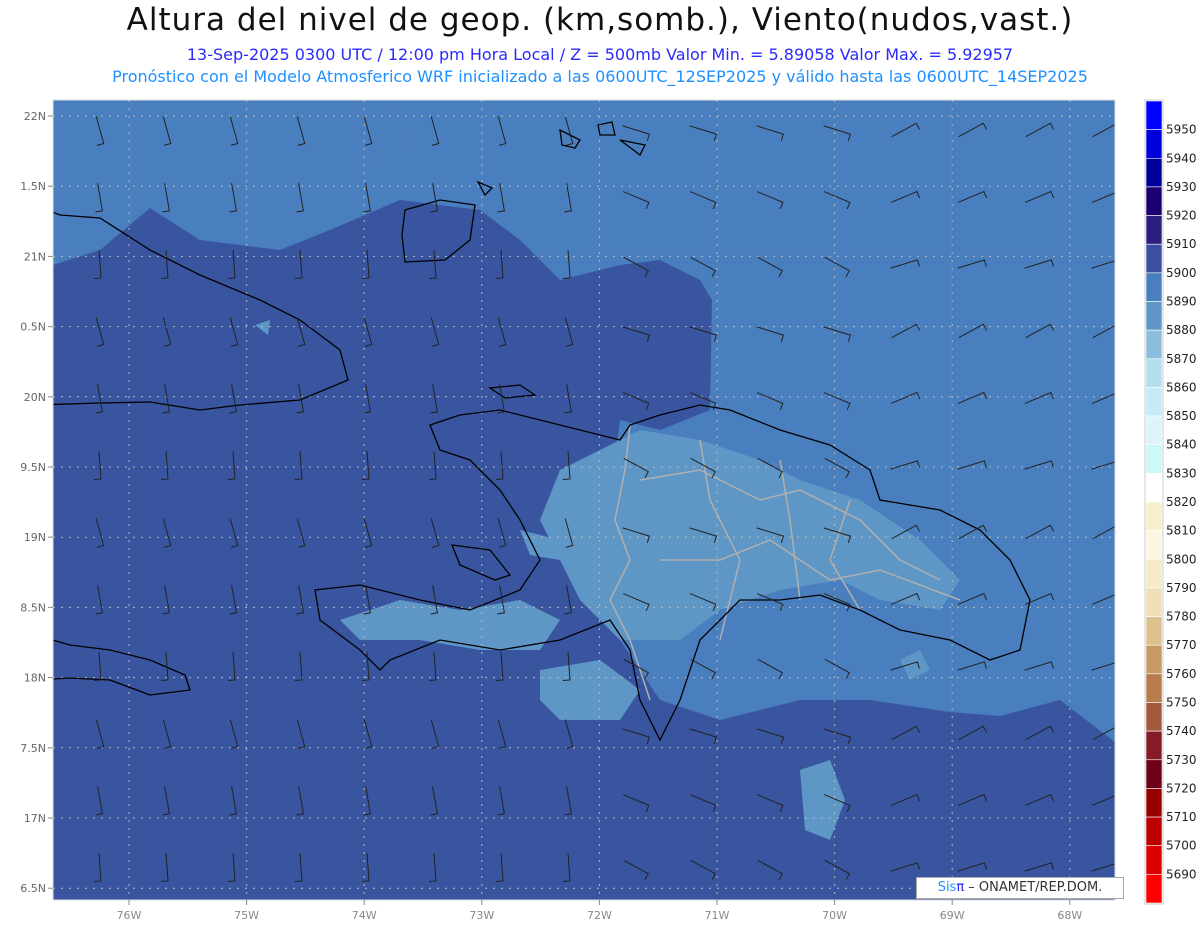  I want to click on colorbar-label: 5820, so click(1181, 502).